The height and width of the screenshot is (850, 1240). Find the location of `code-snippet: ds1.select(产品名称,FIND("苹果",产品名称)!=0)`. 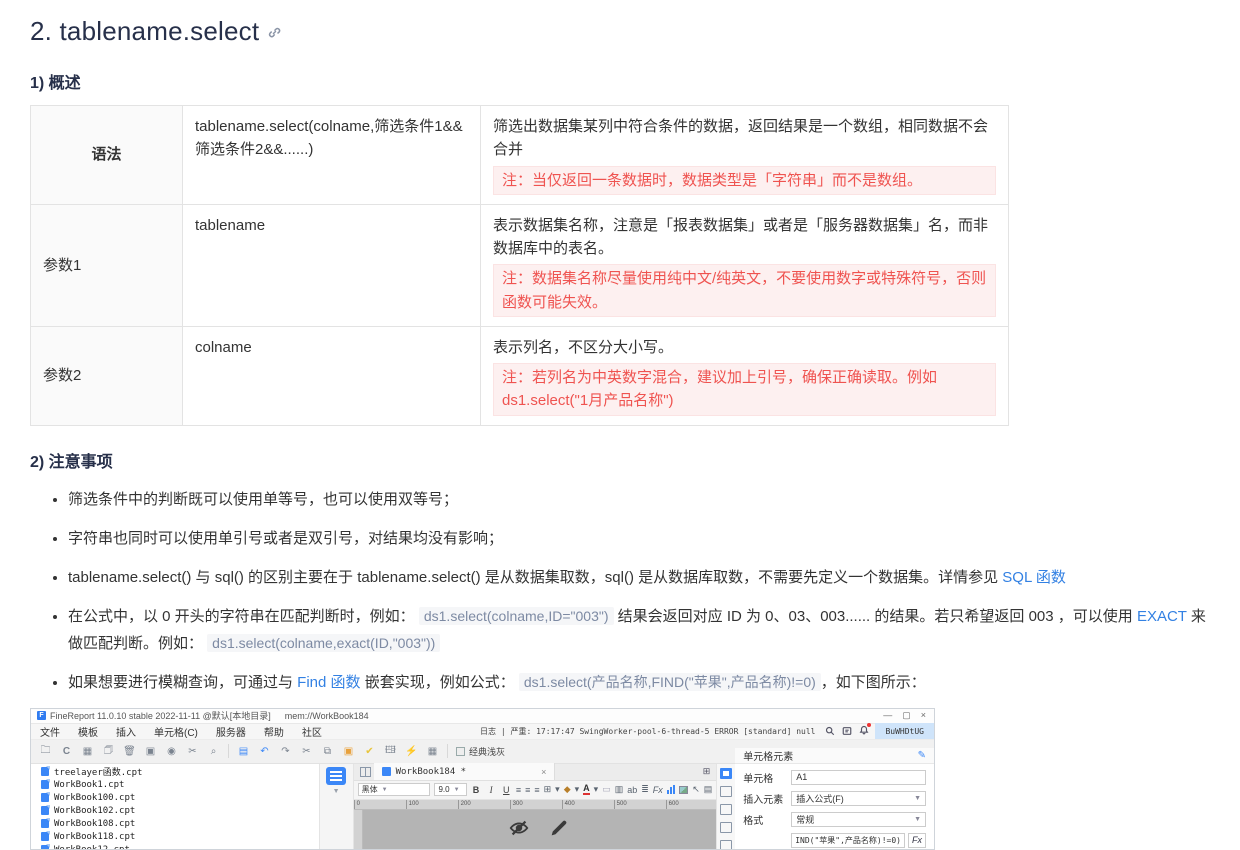

code-snippet: ds1.select(产品名称,FIND("苹果",产品名称)!=0) is located at coordinates (669, 681).